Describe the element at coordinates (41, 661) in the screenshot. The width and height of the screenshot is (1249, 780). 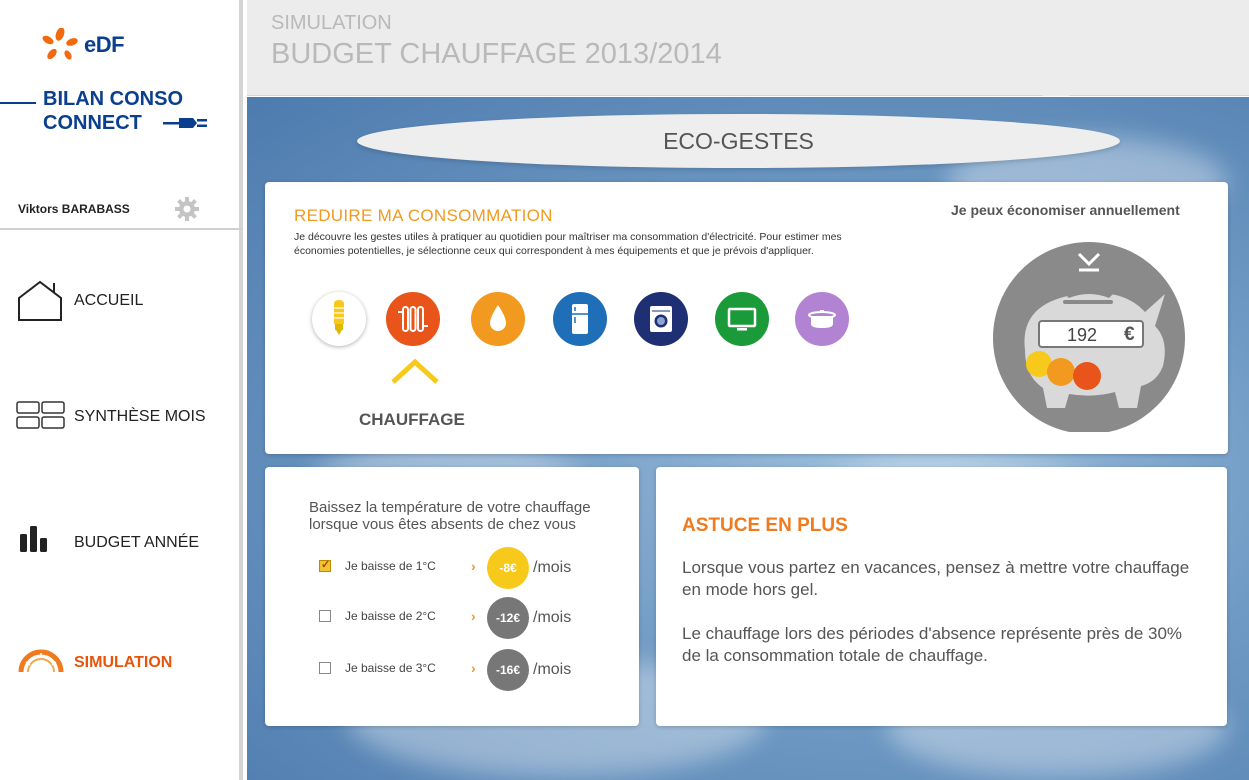
I see `gauge-icon` at that location.